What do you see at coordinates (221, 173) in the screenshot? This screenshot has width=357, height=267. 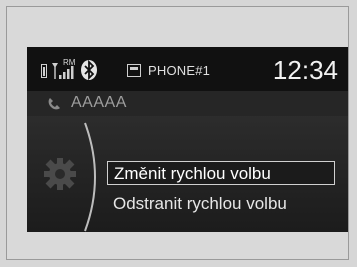 I see `menu-item-change-speed-dial: Změnit rychlou volbu` at bounding box center [221, 173].